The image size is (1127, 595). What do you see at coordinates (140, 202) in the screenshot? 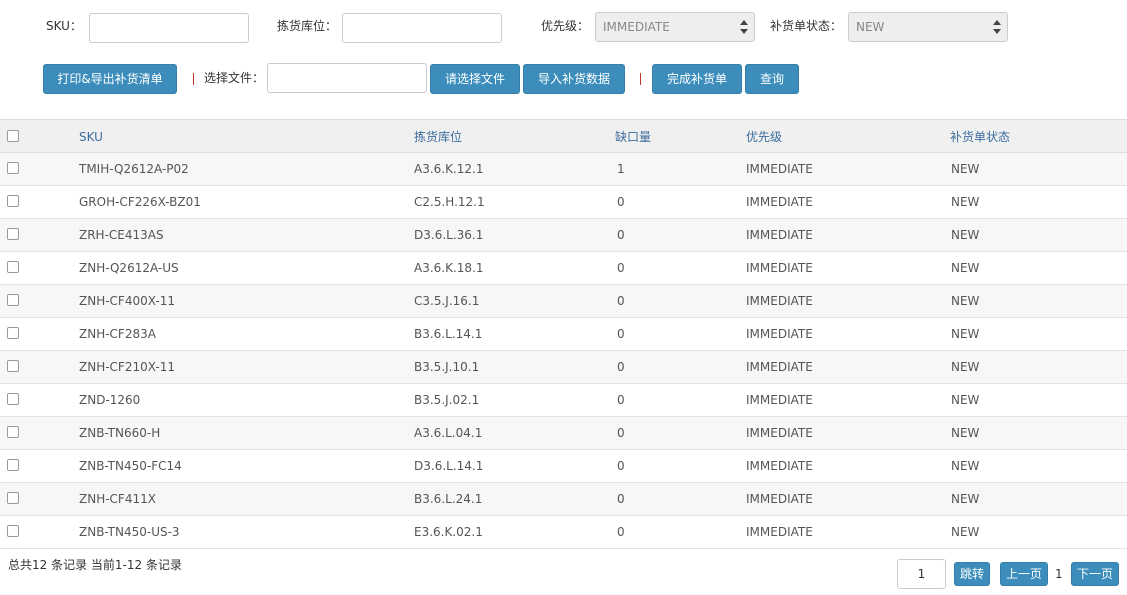
I see `cell-sku: GROH-CF226X-BZ01` at bounding box center [140, 202].